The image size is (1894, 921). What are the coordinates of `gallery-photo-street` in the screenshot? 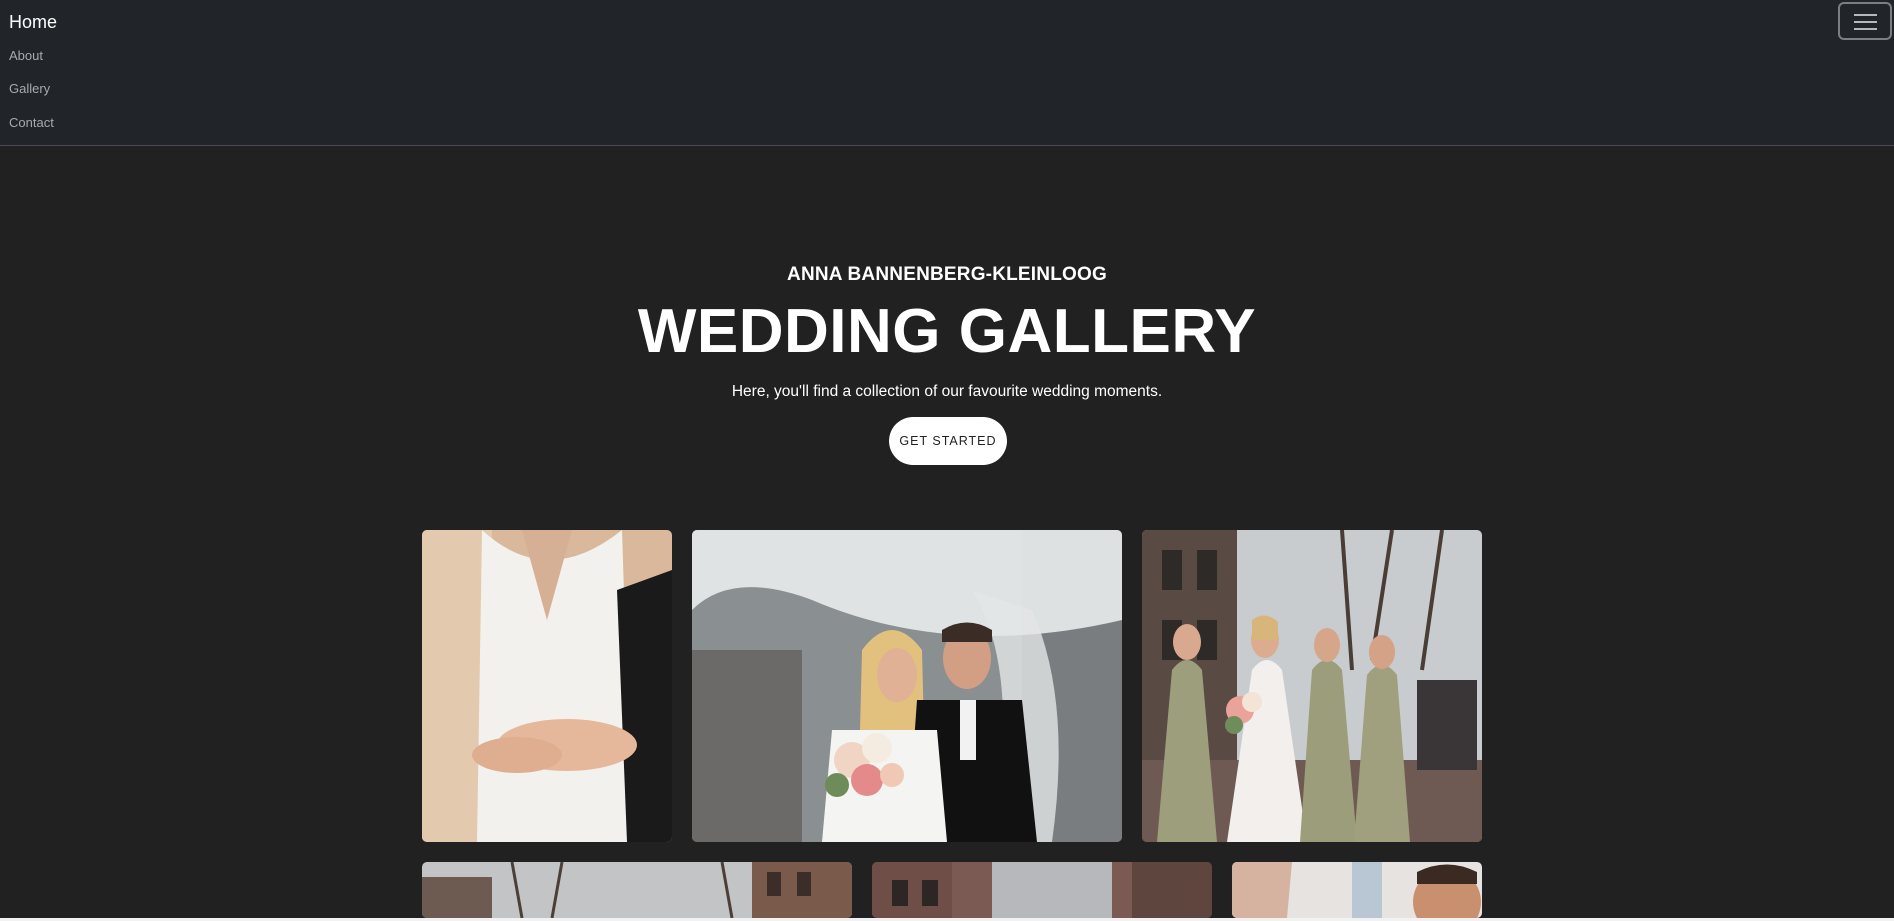 It's located at (637, 890).